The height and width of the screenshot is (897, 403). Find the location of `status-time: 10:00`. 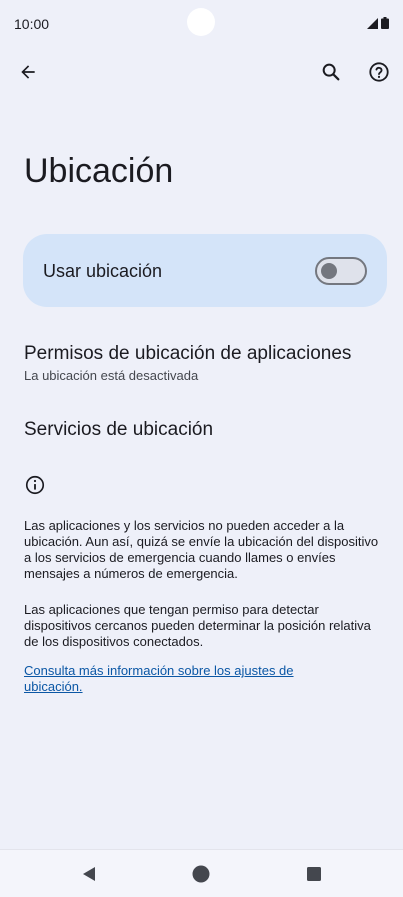

status-time: 10:00 is located at coordinates (32, 24).